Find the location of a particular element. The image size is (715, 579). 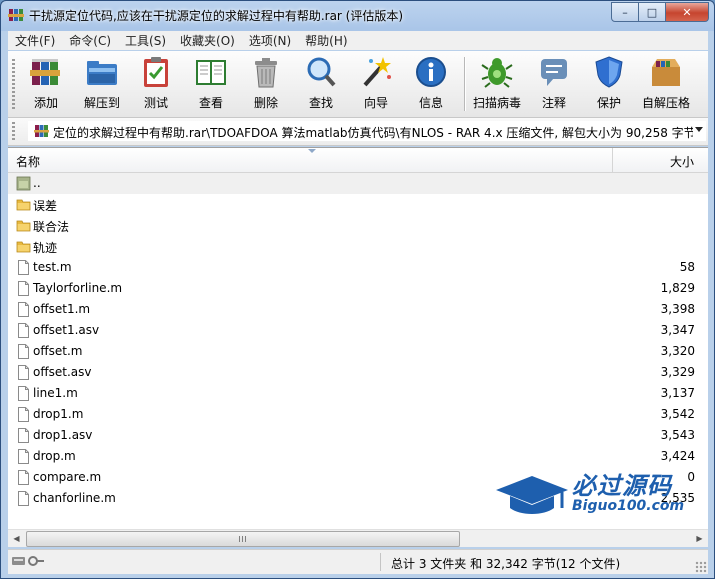

column-divider is located at coordinates (612, 160).